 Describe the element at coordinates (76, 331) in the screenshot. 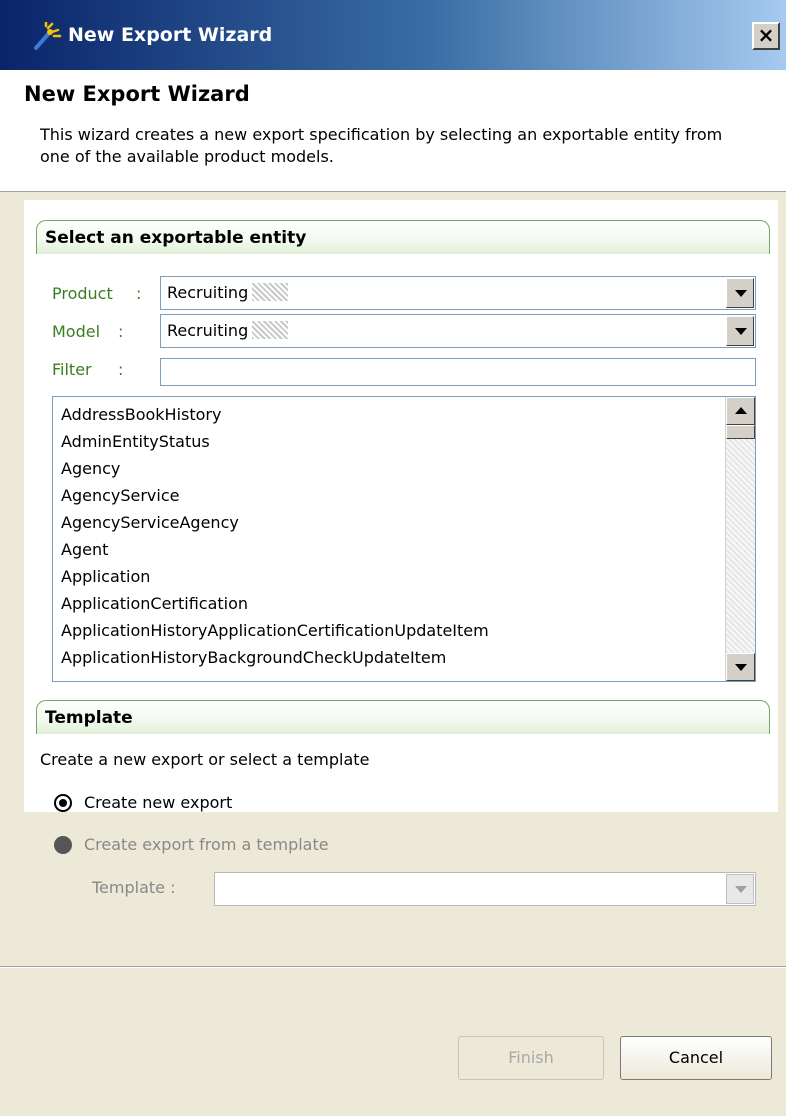

I see `model-label: Model` at that location.